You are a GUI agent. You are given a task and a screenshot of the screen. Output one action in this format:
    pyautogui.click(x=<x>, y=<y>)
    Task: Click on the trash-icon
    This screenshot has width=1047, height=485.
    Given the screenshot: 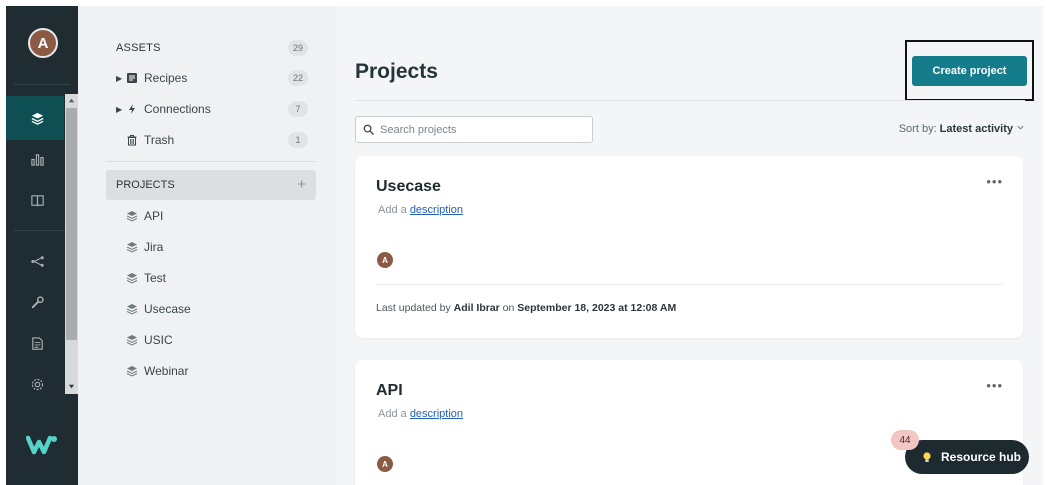 What is the action you would take?
    pyautogui.click(x=135, y=140)
    